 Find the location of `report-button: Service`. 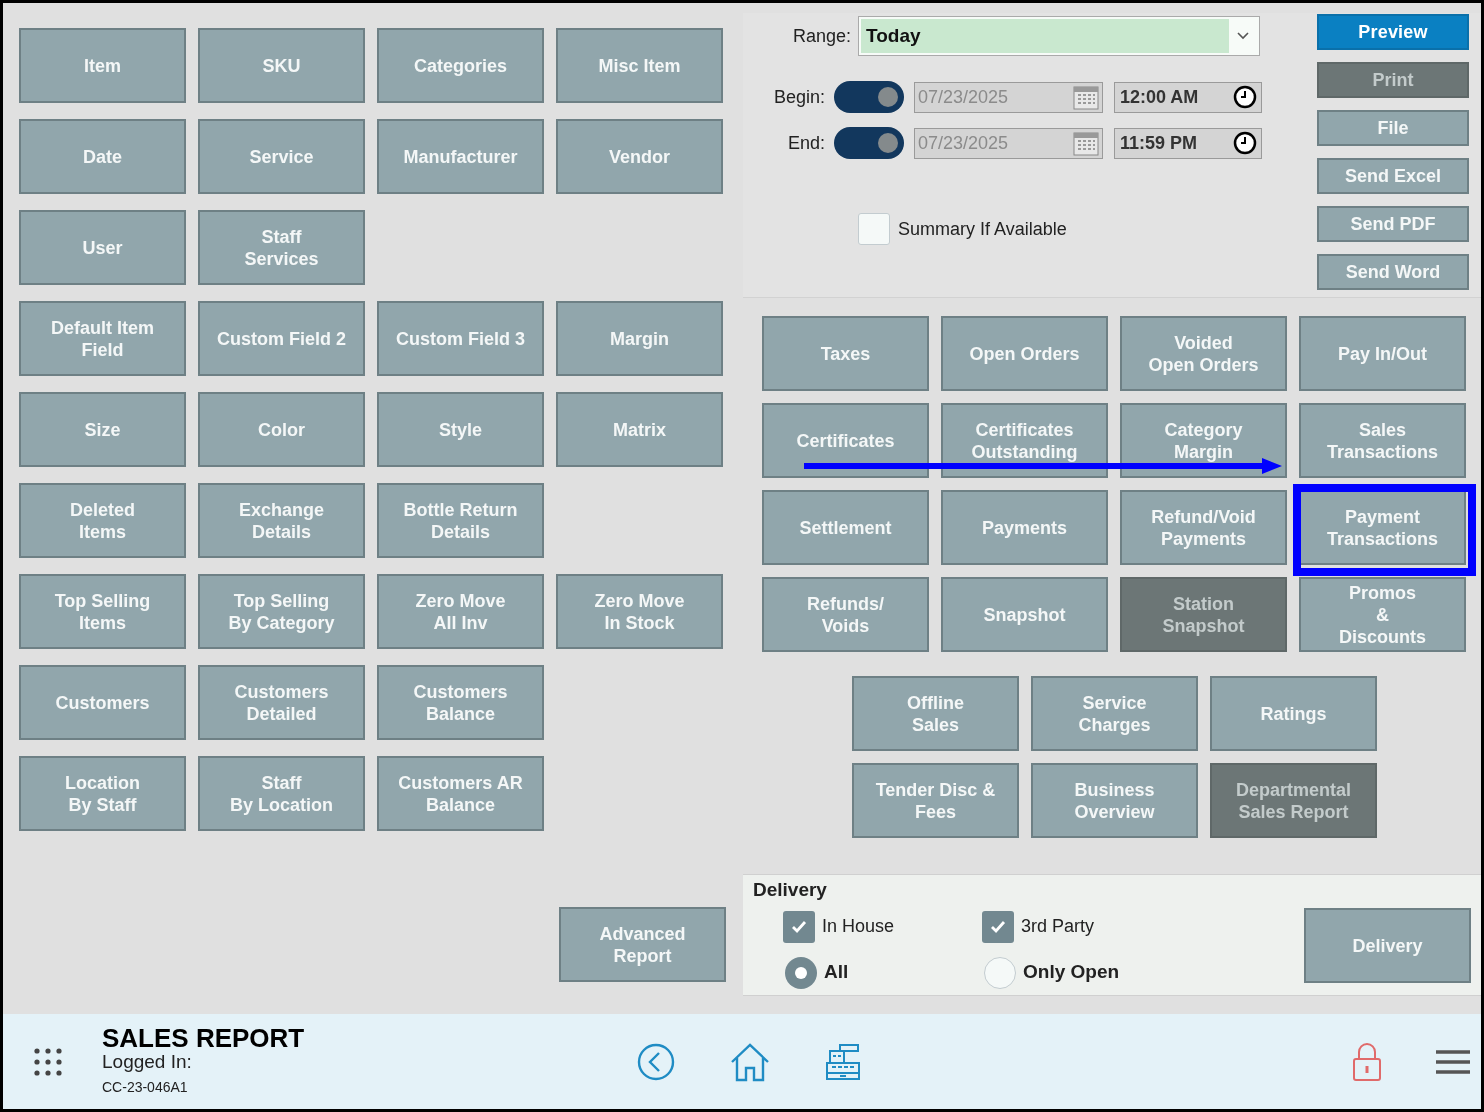

report-button: Service is located at coordinates (281, 156).